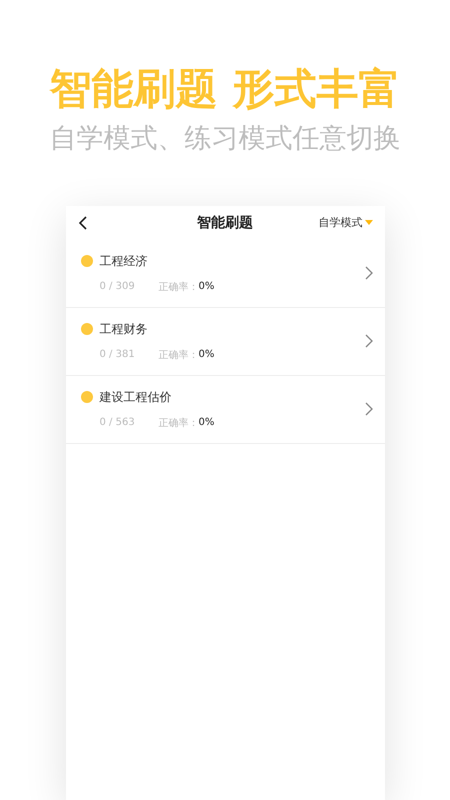  Describe the element at coordinates (225, 342) in the screenshot. I see `subject-row: 工程财务 0 / 381 正确率：0%` at that location.